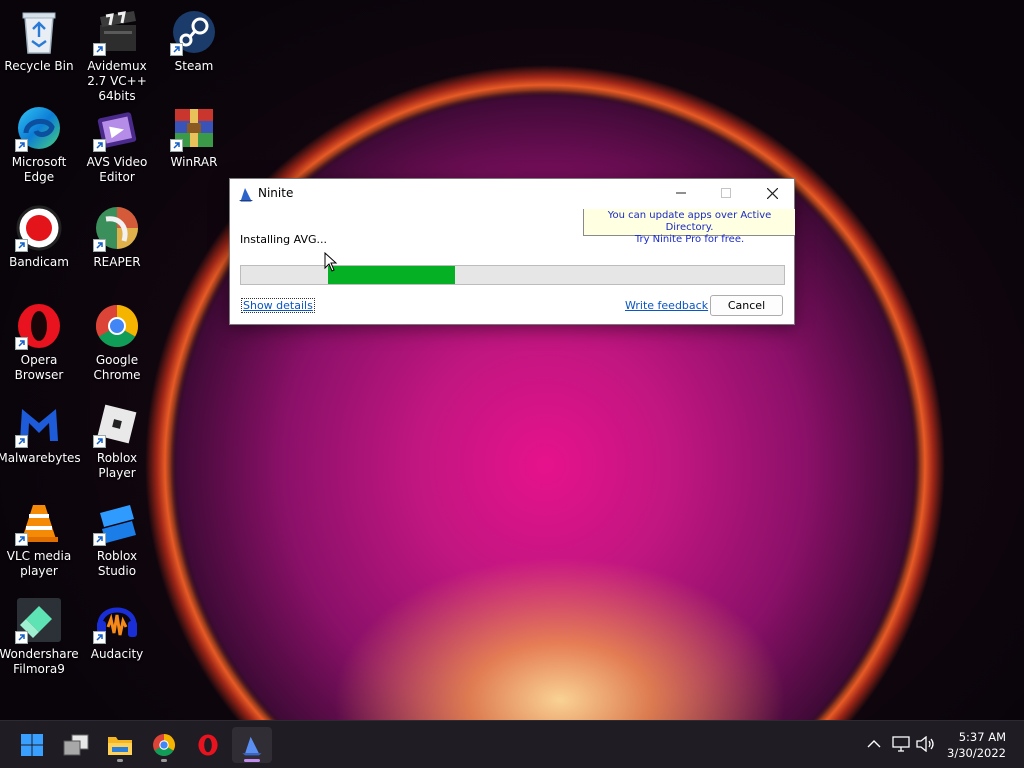 Image resolution: width=1024 pixels, height=768 pixels. Describe the element at coordinates (117, 169) in the screenshot. I see `desktop-icon-label: AVS Video Editor` at that location.